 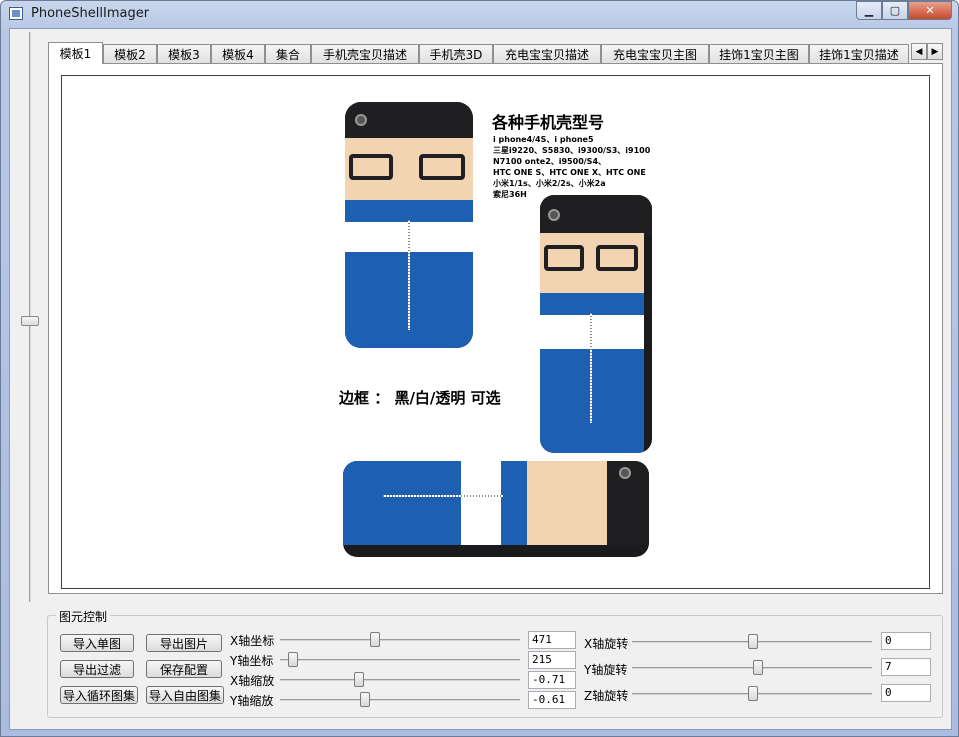 I want to click on tab-template-4: 模板4, so click(x=238, y=53).